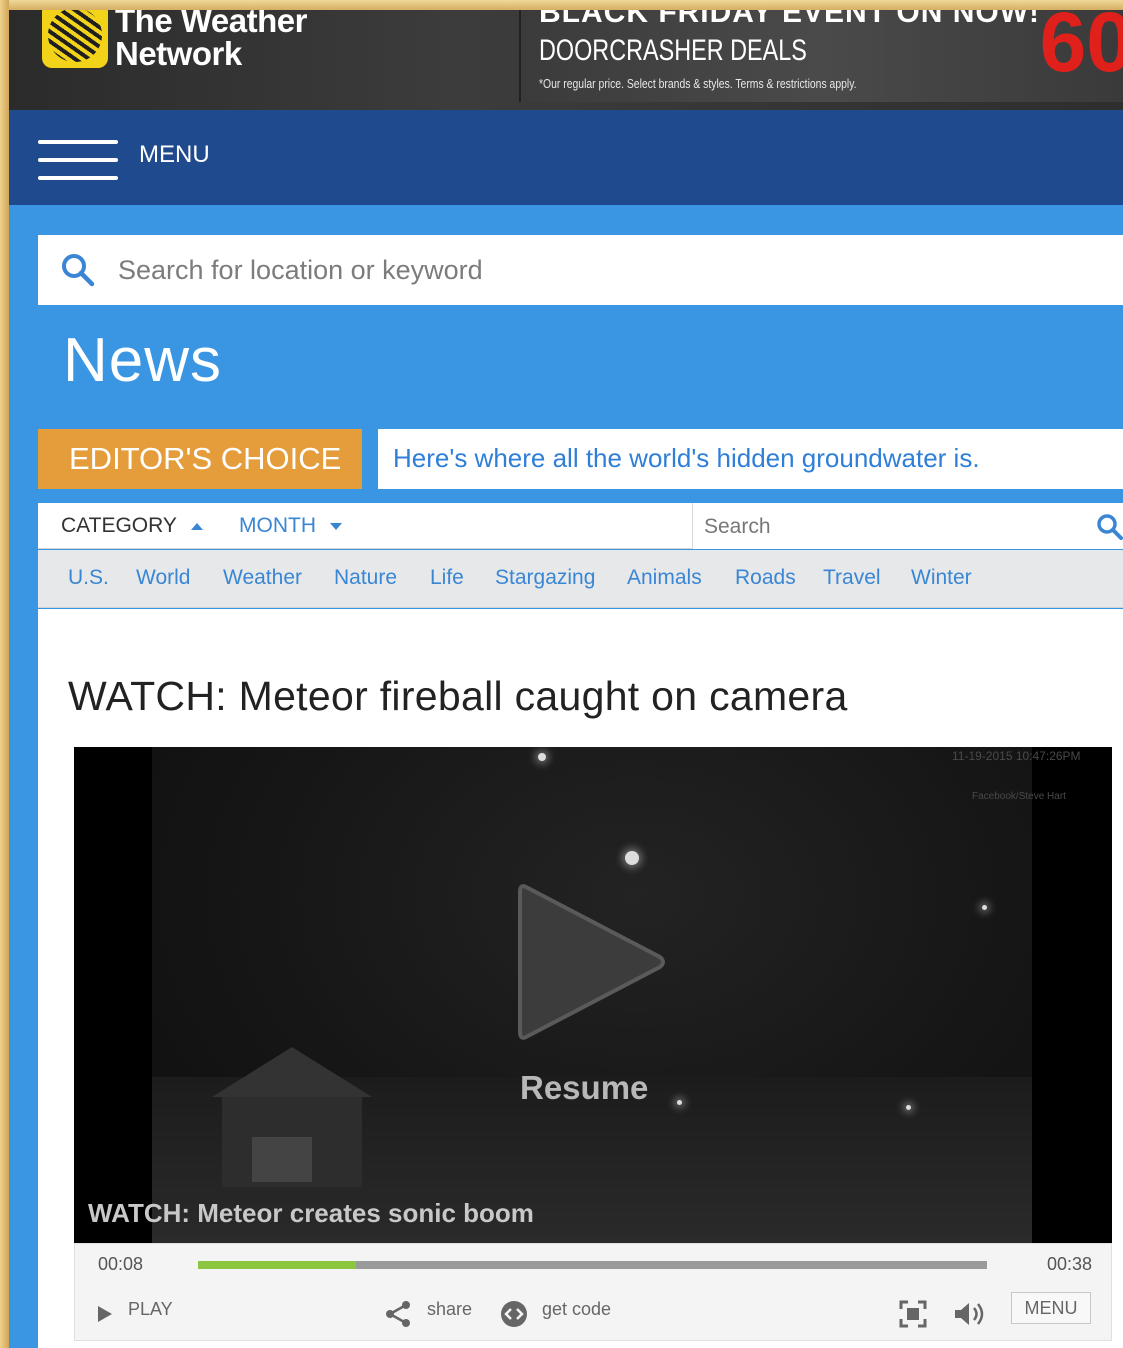  Describe the element at coordinates (970, 1314) in the screenshot. I see `volume-icon` at that location.